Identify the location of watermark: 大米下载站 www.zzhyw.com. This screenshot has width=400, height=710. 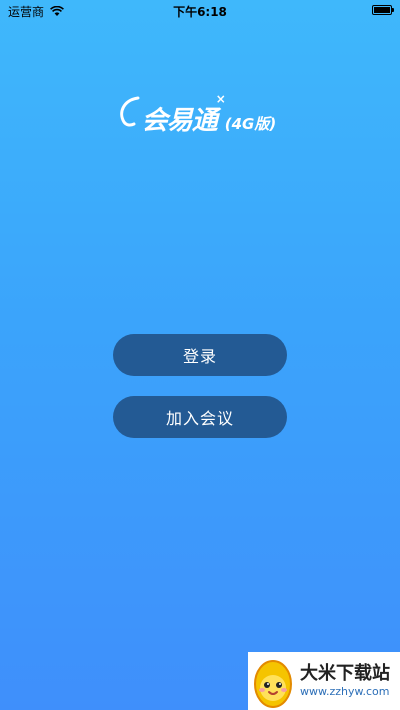
(324, 681).